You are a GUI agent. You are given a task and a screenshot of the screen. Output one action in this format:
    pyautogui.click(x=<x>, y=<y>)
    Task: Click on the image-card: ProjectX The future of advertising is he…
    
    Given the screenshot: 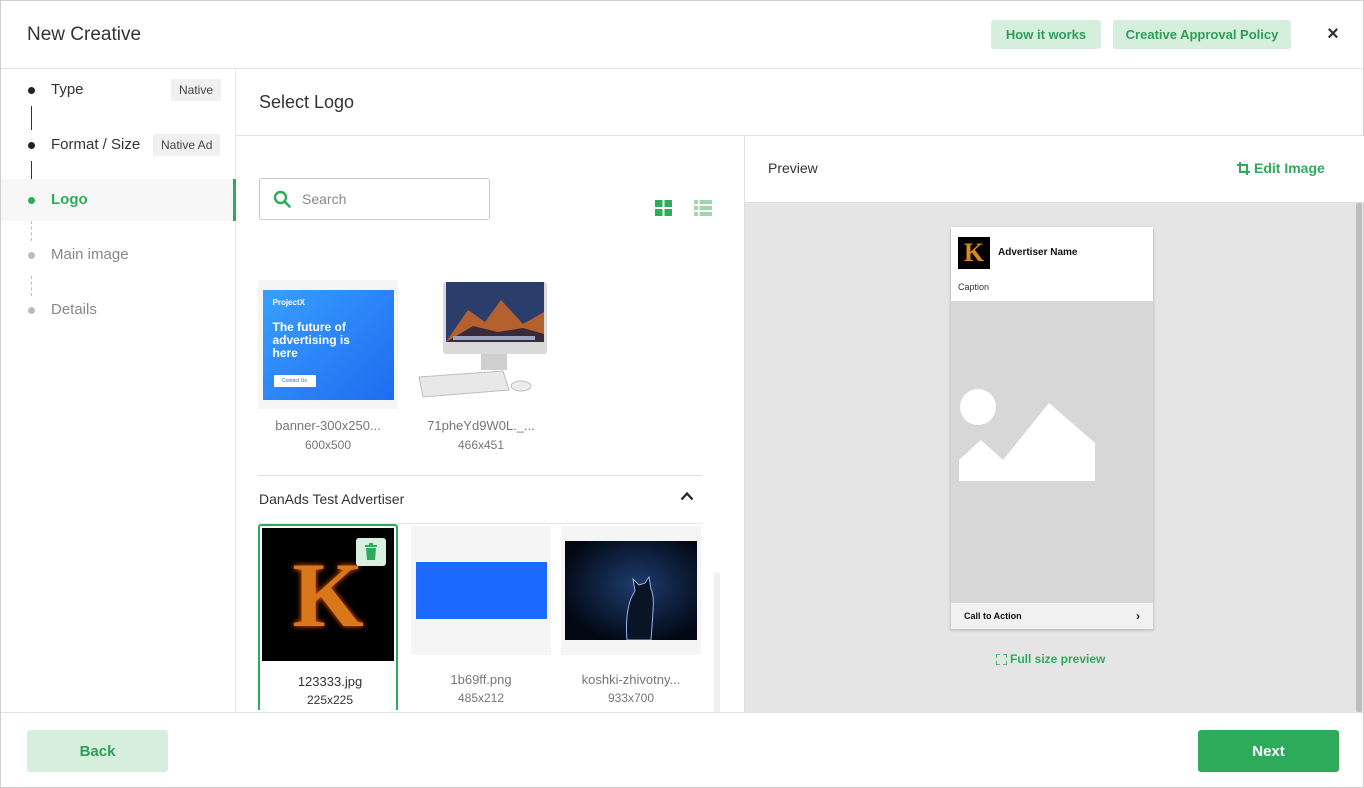 What is the action you would take?
    pyautogui.click(x=328, y=373)
    